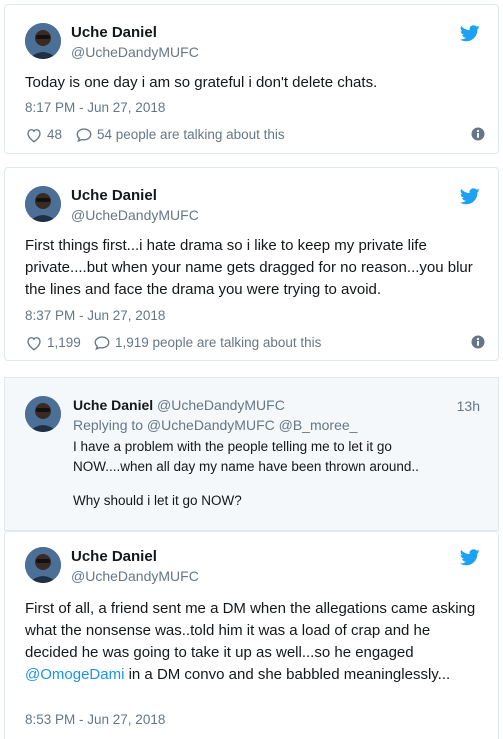 The height and width of the screenshot is (739, 503). I want to click on tweet-timestamp: 8:53 PM - Jun 27, 2018, so click(95, 719).